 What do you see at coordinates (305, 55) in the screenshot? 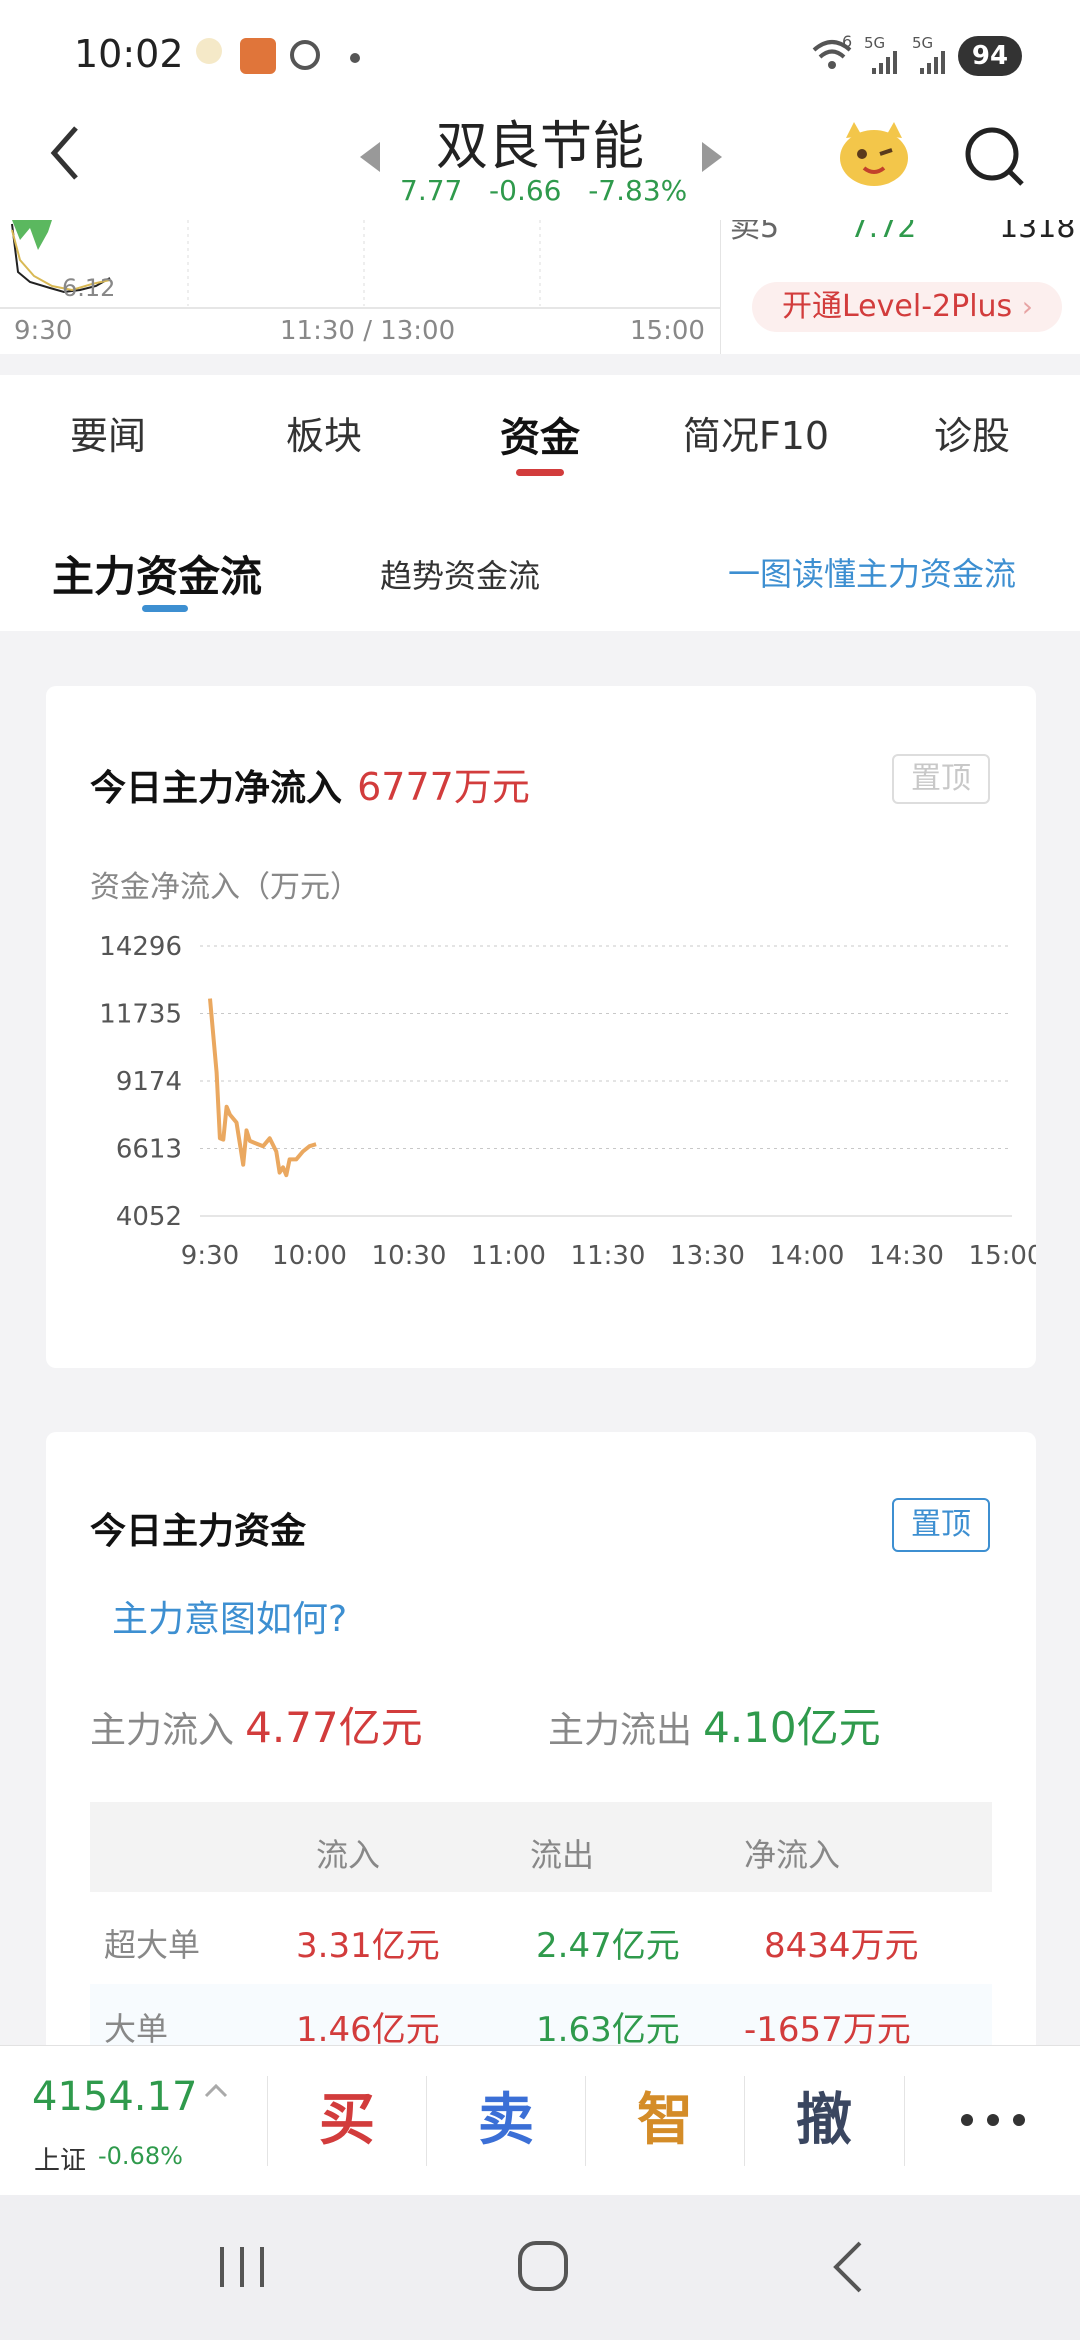
I see `alarm-icon` at bounding box center [305, 55].